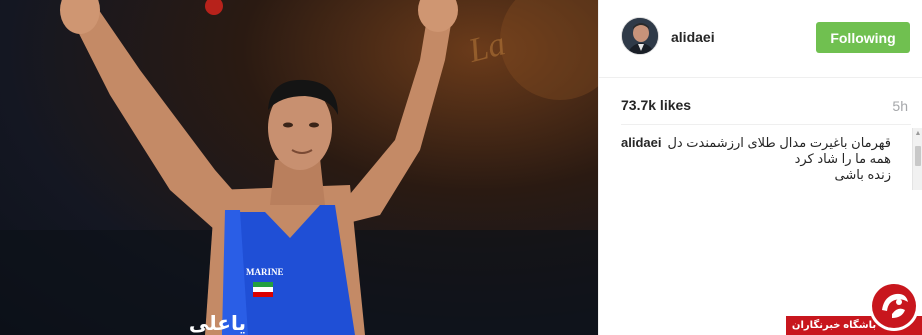  What do you see at coordinates (894, 306) in the screenshot?
I see `club-logo-icon` at bounding box center [894, 306].